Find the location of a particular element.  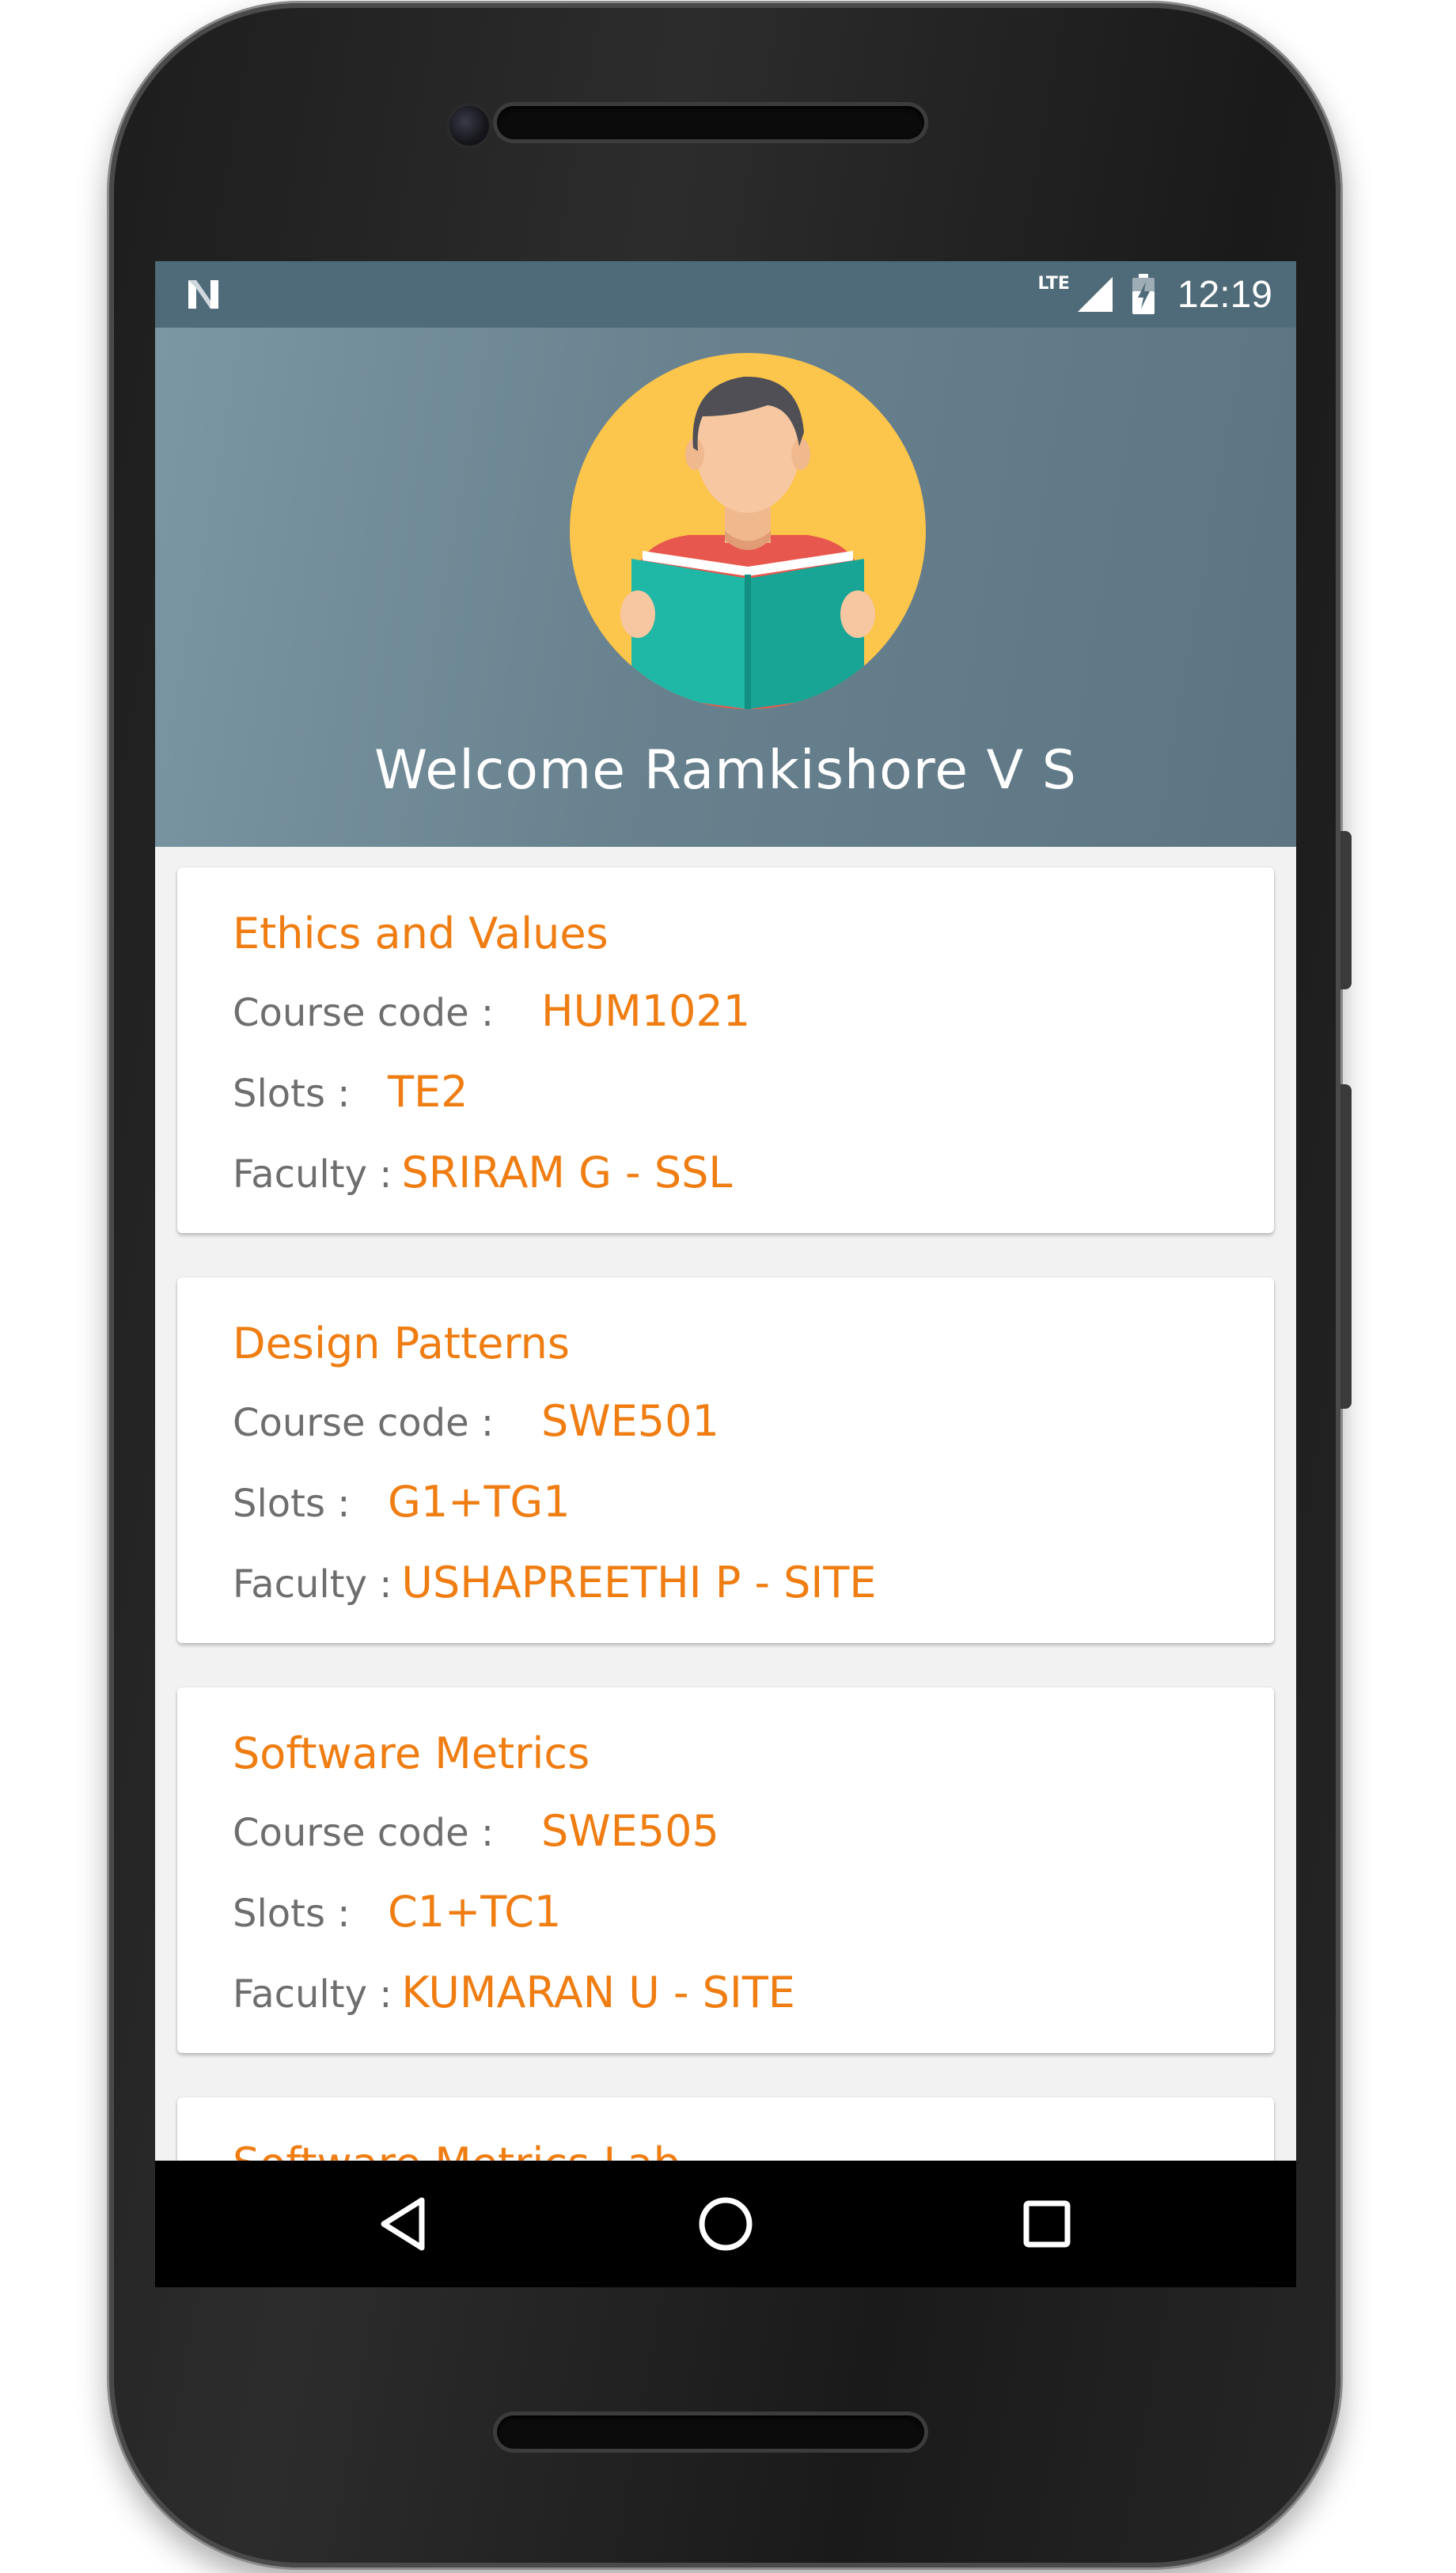

slots-row: Slots : TE2 is located at coordinates (350, 1092).